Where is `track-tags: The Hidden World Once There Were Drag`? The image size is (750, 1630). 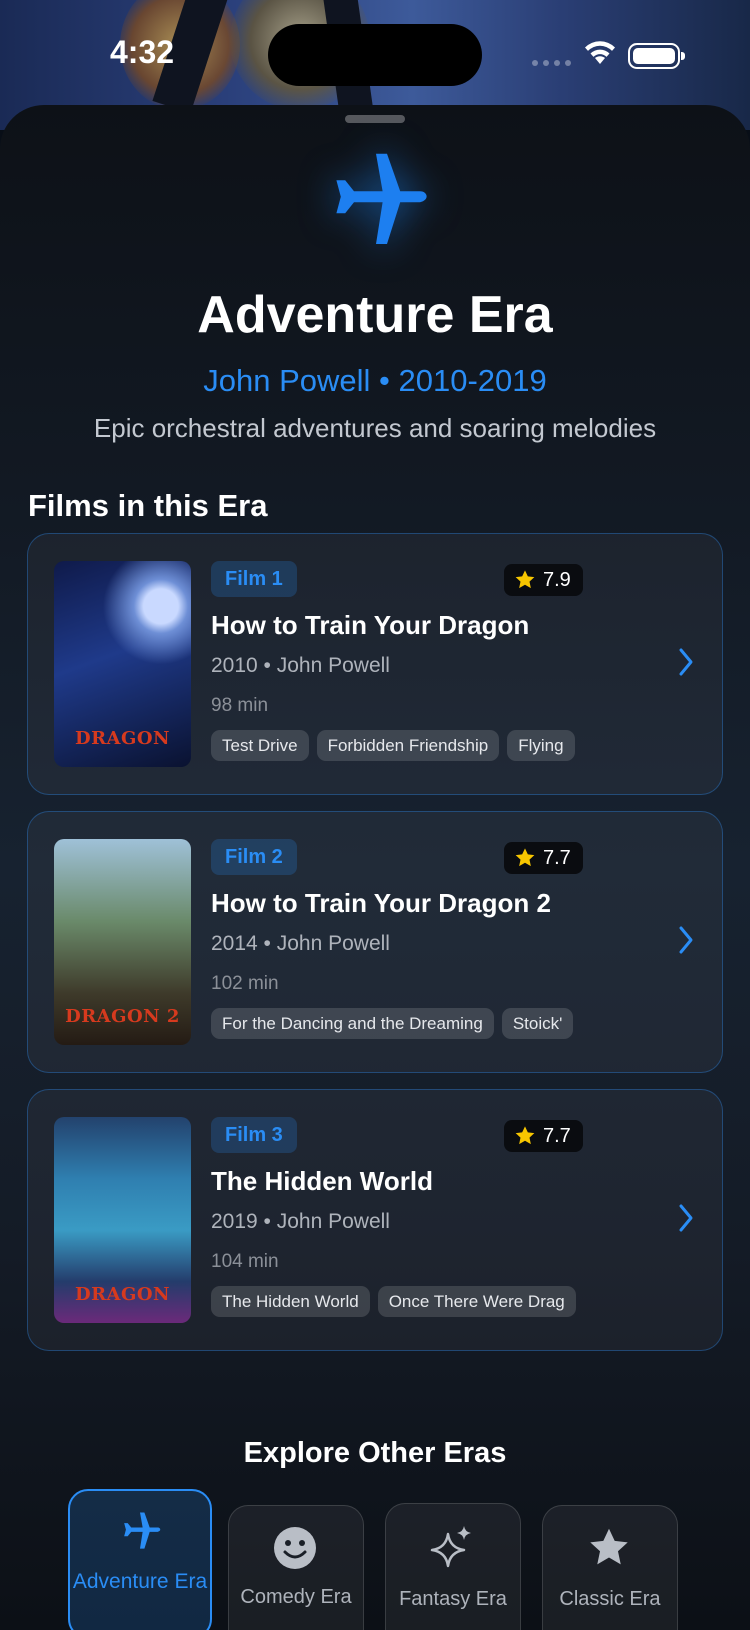 track-tags: The Hidden World Once There Were Drag is located at coordinates (397, 1302).